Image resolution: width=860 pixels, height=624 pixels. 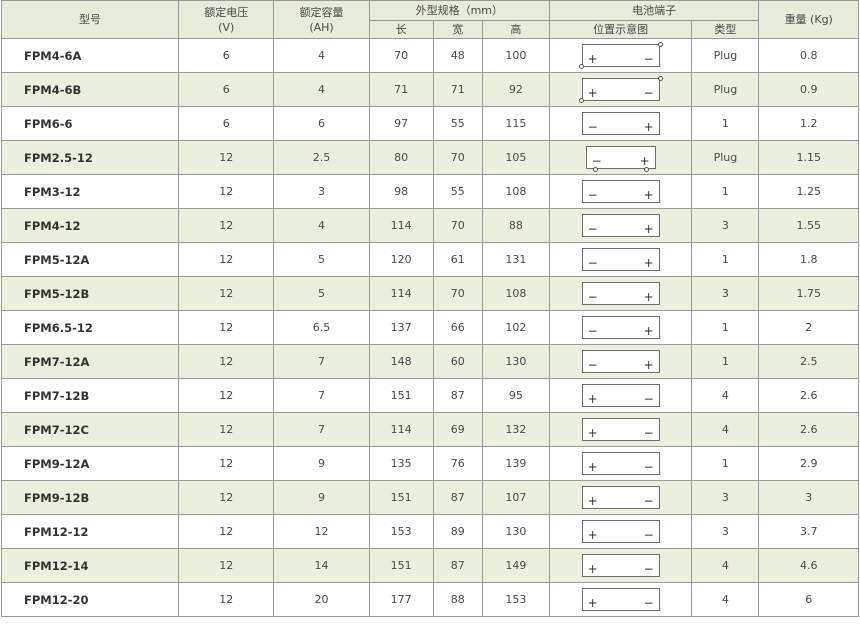 What do you see at coordinates (90, 395) in the screenshot?
I see `model-cell: FPM7-12B` at bounding box center [90, 395].